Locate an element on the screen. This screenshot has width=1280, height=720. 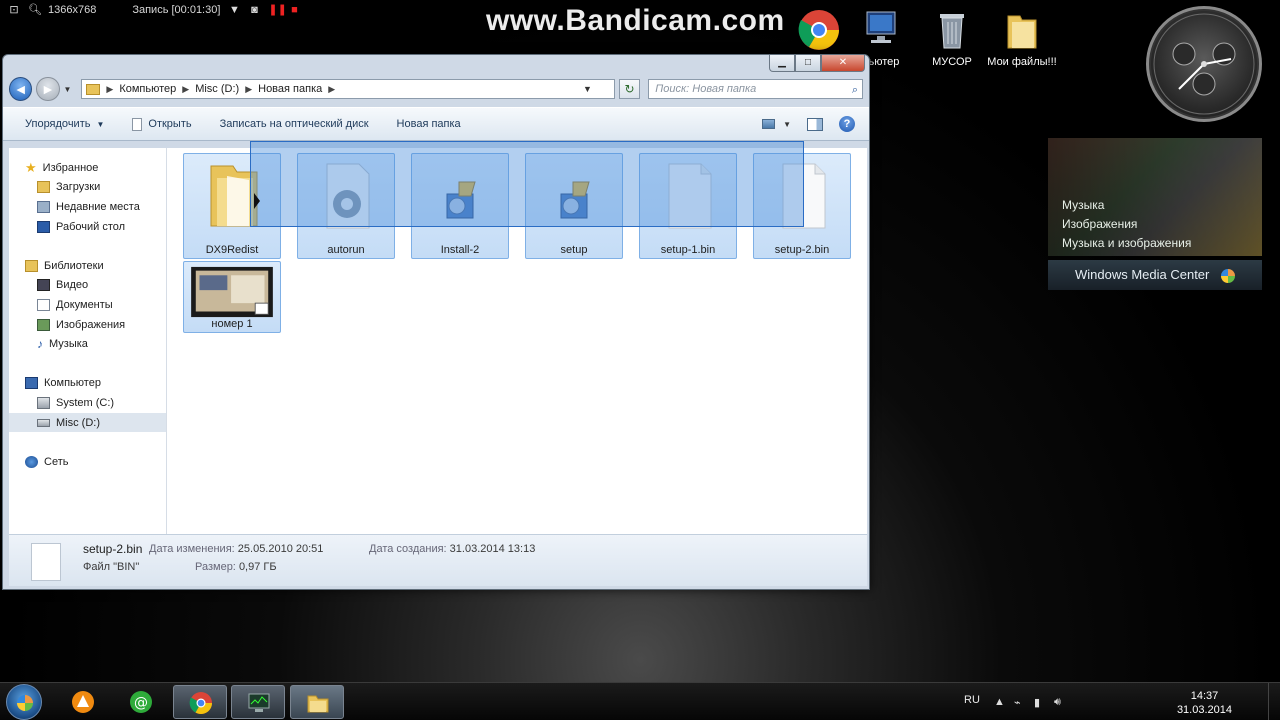
nav-music: ♪ Музыка is located at coordinates (87, 344).